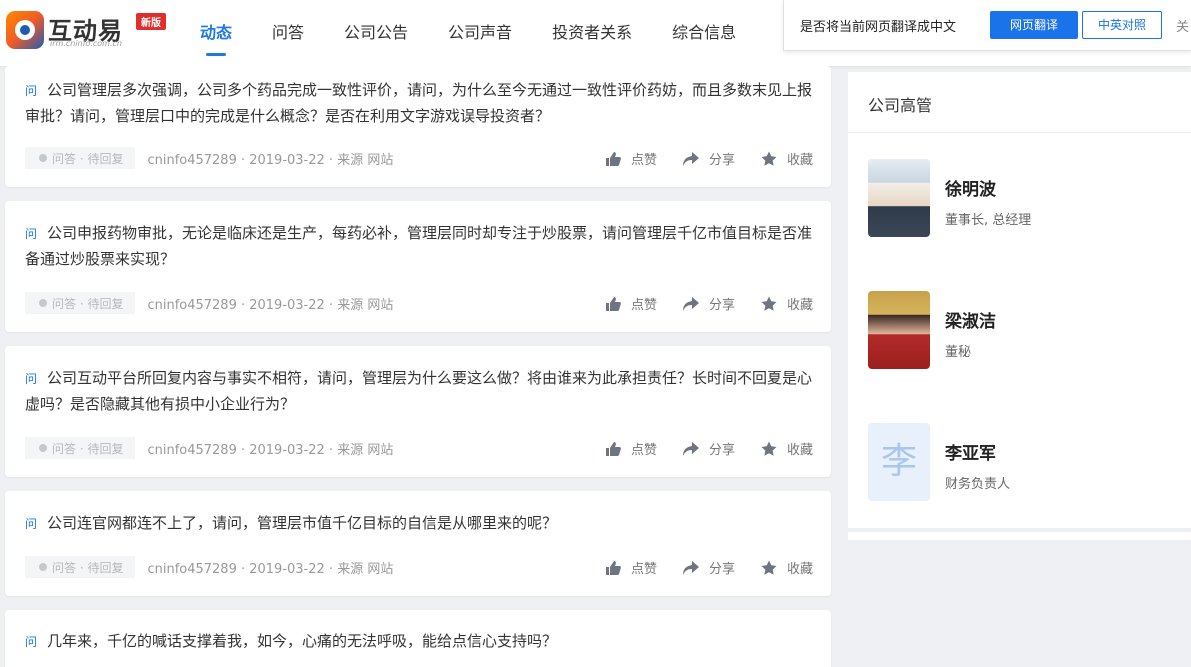 The image size is (1191, 667). I want to click on translate-page-button: 网页翻译, so click(1034, 25).